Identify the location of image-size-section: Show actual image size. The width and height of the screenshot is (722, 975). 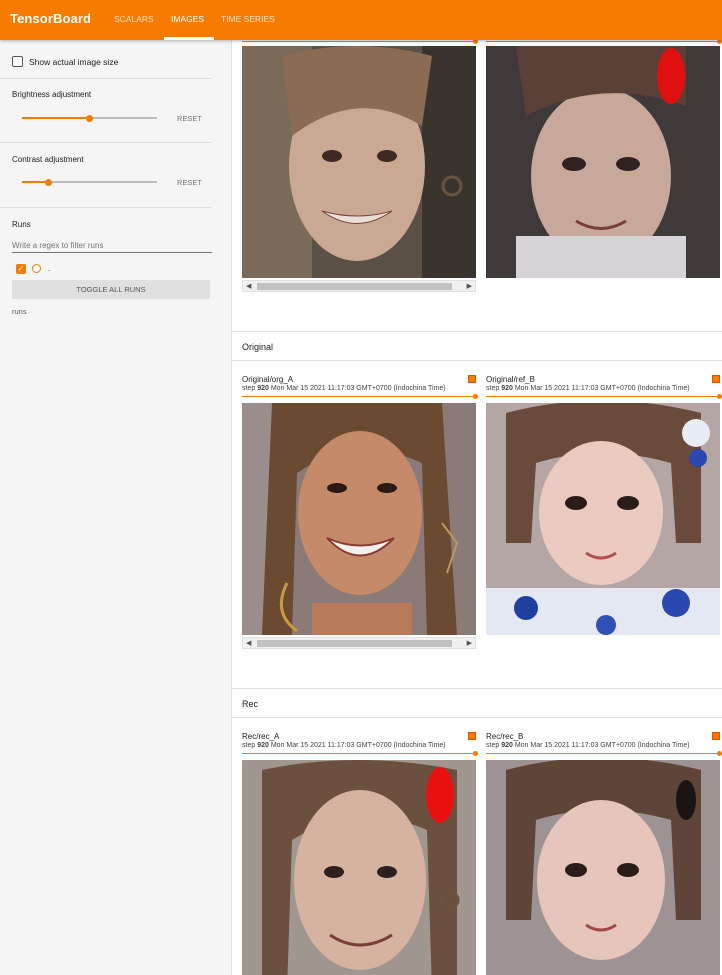
(105, 59).